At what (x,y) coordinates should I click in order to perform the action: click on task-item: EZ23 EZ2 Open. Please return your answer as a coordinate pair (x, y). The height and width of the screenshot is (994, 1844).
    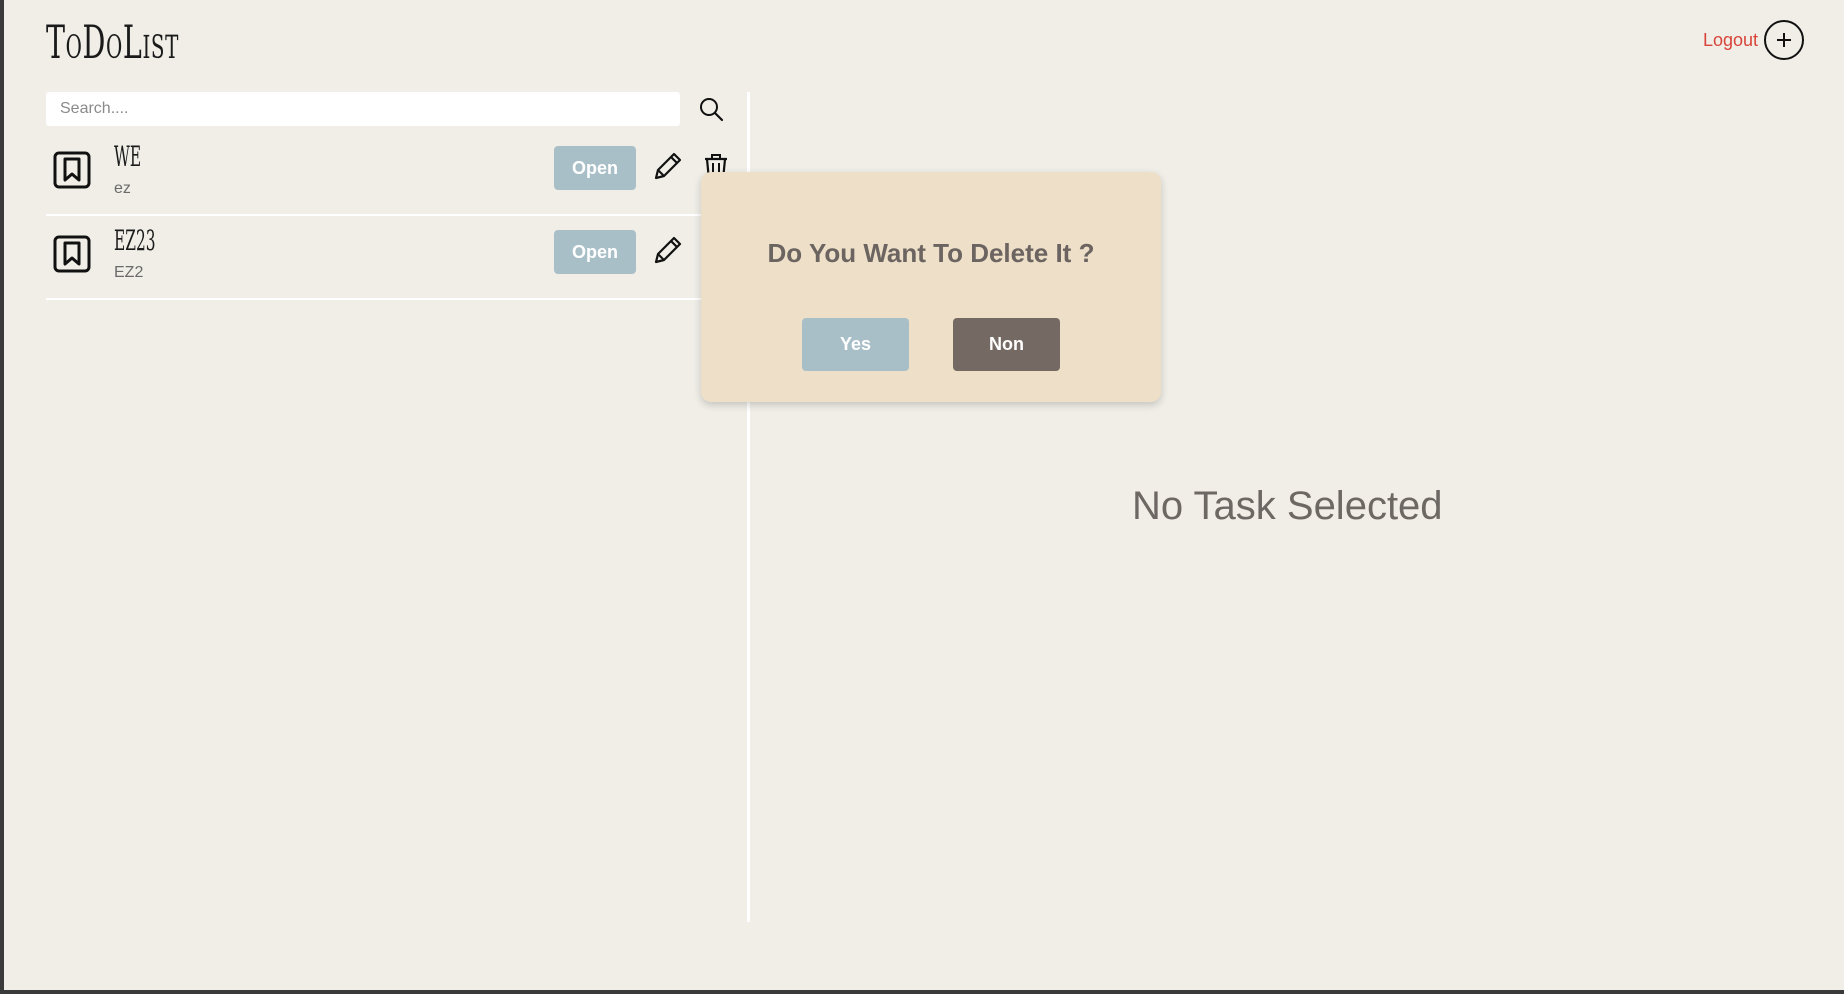
    Looking at the image, I should click on (398, 258).